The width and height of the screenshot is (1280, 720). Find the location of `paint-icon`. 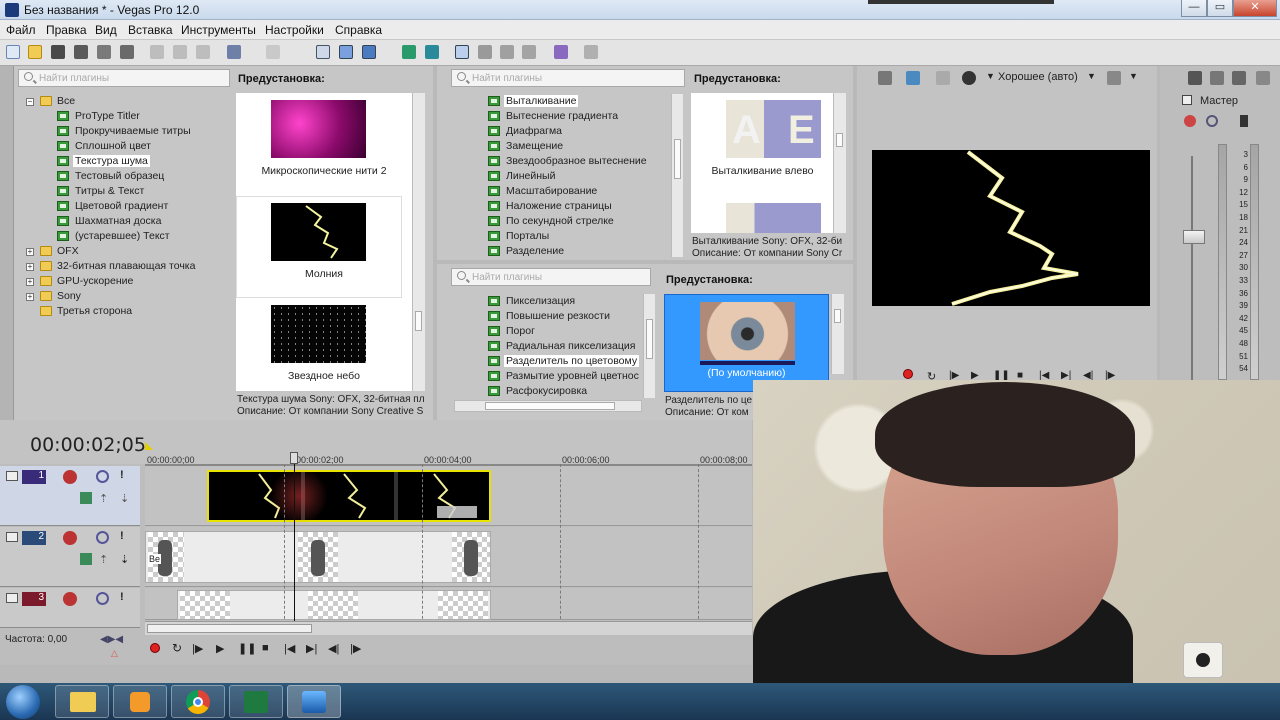

paint-icon is located at coordinates (561, 52).